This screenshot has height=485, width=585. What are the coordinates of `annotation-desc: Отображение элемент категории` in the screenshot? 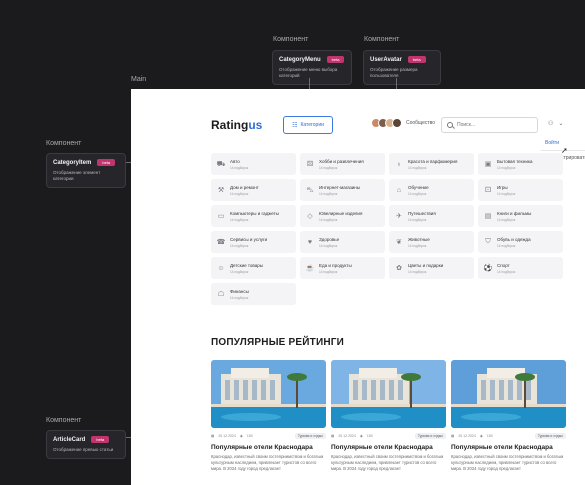 It's located at (77, 176).